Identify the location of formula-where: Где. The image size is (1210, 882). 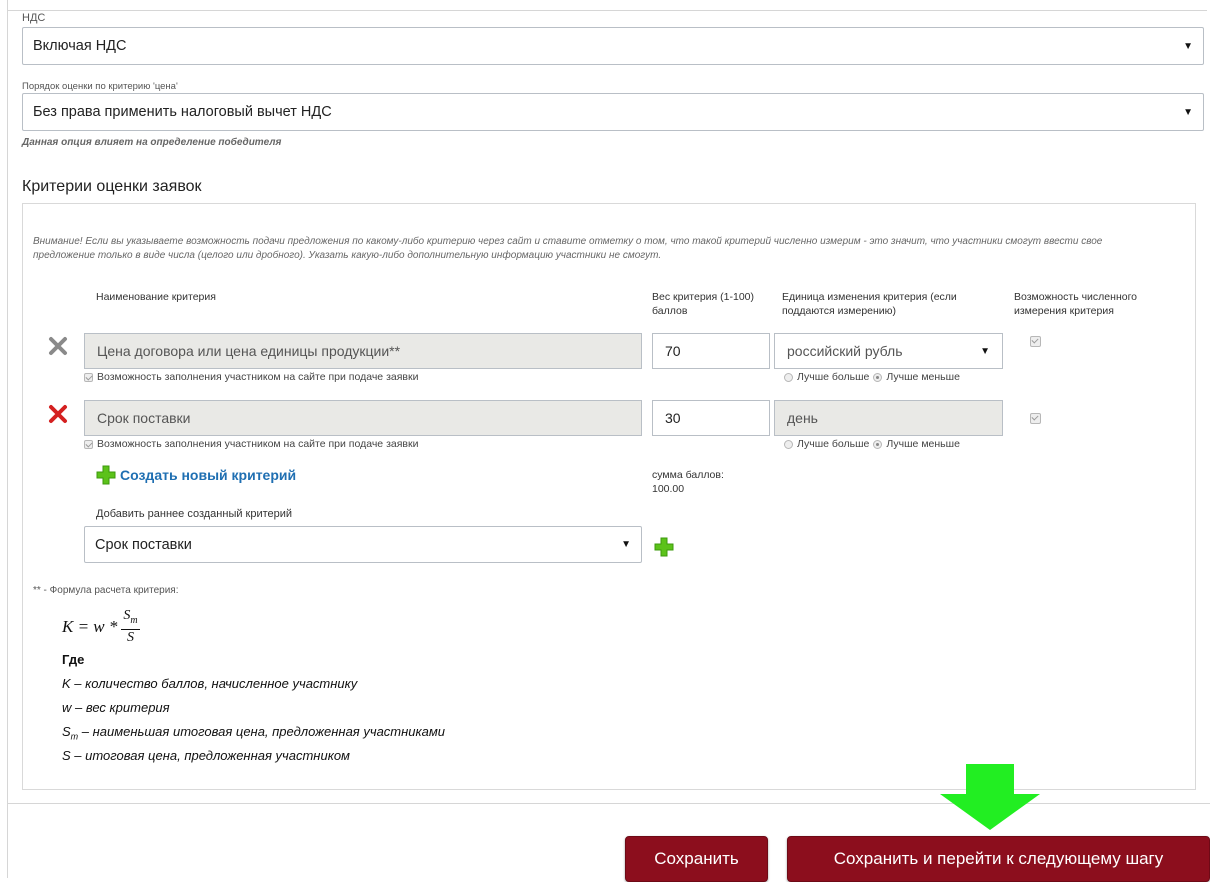
(73, 659).